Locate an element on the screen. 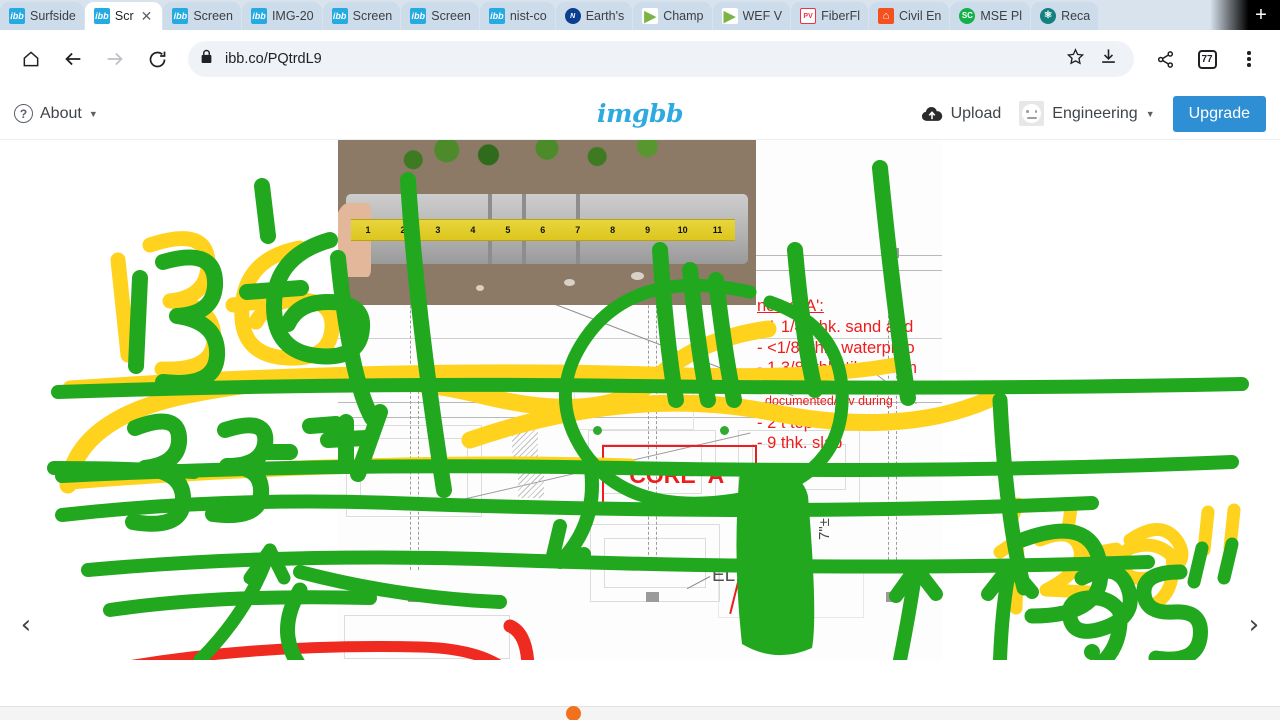 The width and height of the screenshot is (1280, 720). nasa-icon: N is located at coordinates (572, 16).